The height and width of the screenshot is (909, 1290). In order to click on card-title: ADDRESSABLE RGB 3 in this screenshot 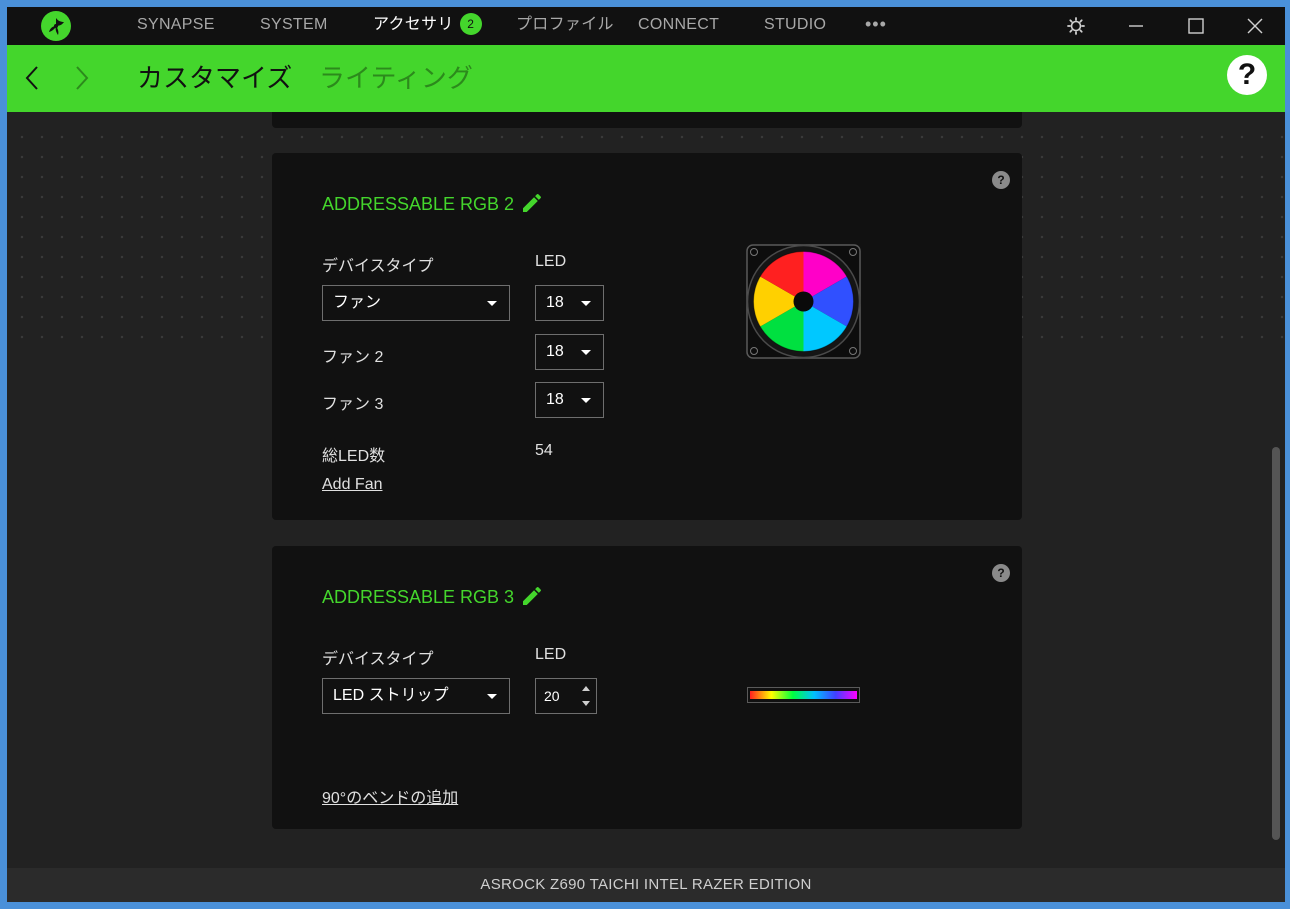, I will do `click(418, 597)`.